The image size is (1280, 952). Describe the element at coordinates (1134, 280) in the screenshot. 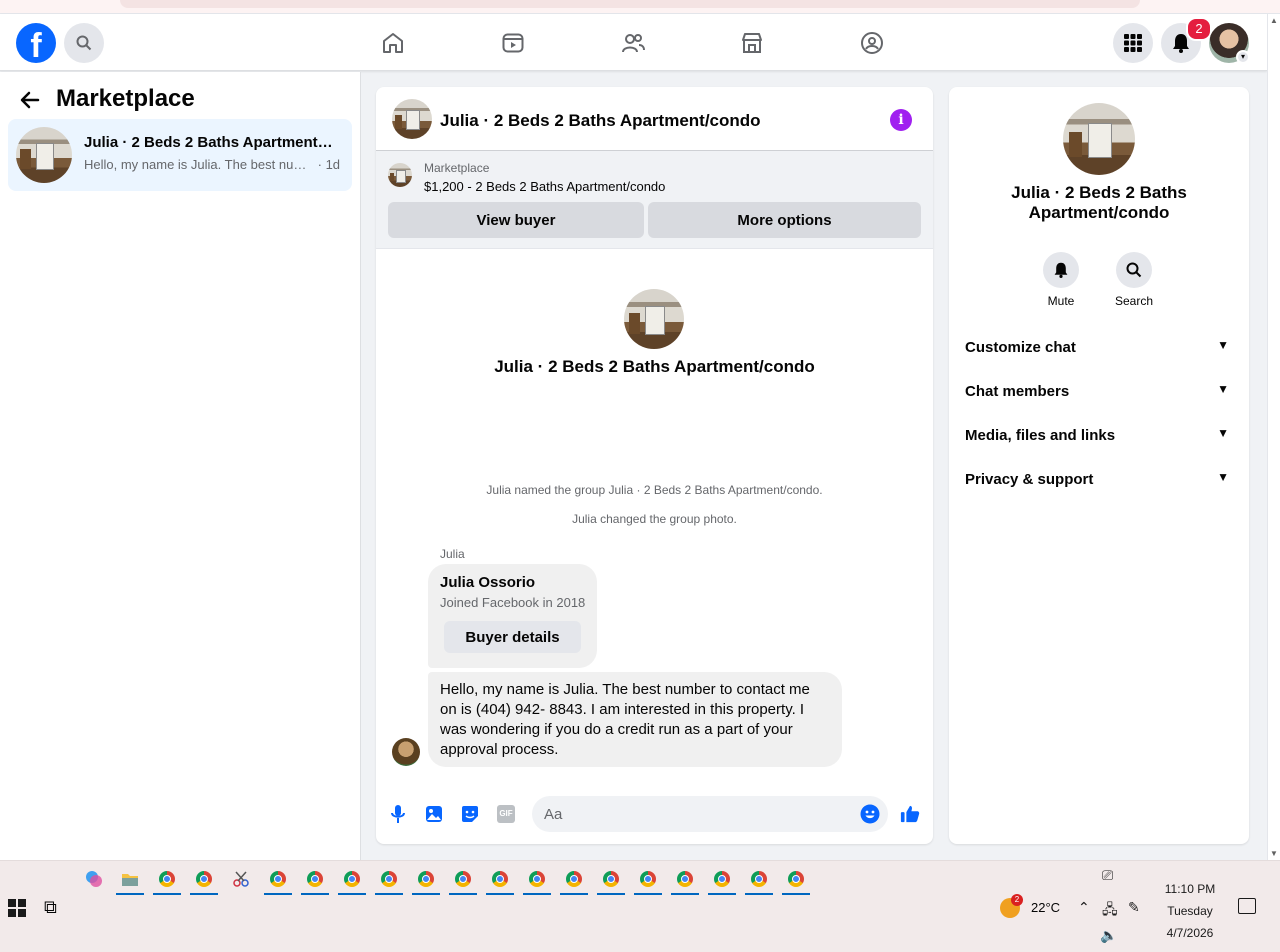

I see `search-in-chat-button: Search` at that location.